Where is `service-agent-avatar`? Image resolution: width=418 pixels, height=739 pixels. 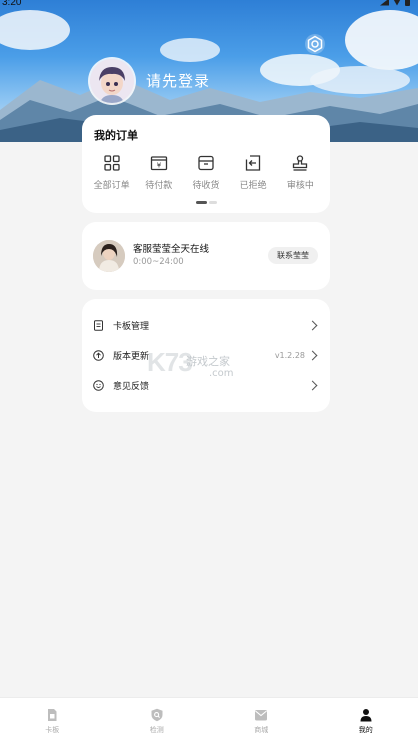
service-agent-avatar is located at coordinates (109, 256).